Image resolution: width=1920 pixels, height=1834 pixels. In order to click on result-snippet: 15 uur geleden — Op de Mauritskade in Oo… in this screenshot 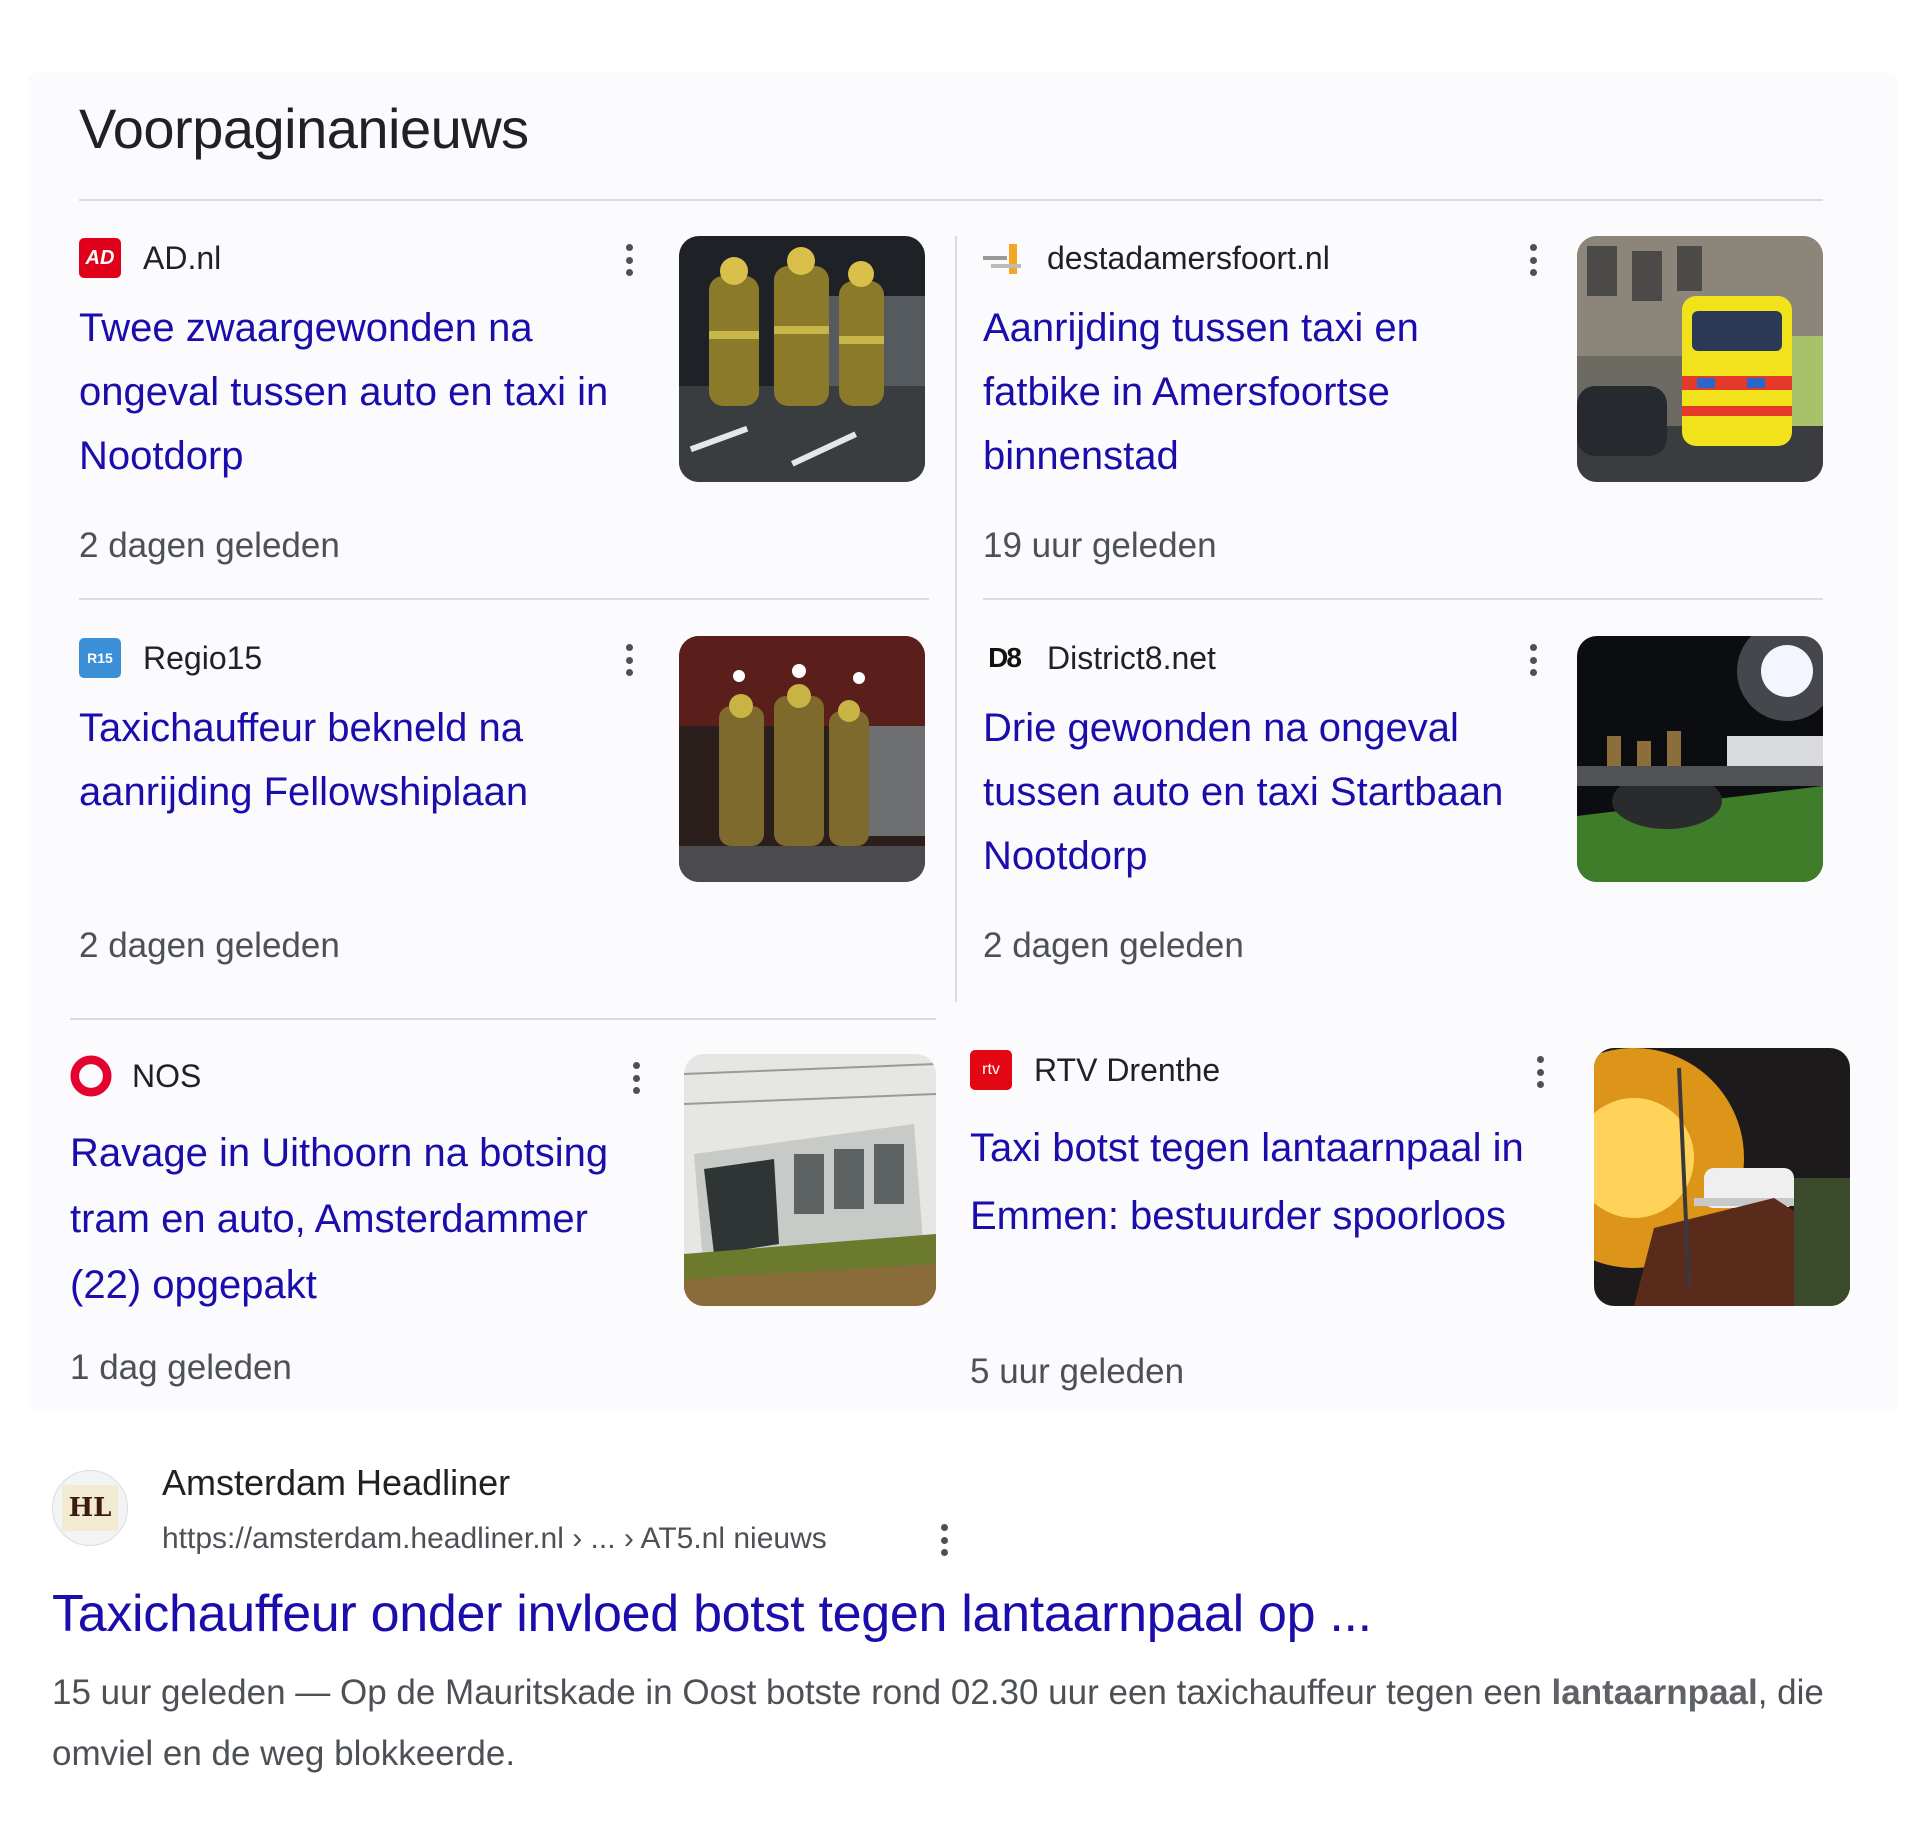, I will do `click(947, 1723)`.